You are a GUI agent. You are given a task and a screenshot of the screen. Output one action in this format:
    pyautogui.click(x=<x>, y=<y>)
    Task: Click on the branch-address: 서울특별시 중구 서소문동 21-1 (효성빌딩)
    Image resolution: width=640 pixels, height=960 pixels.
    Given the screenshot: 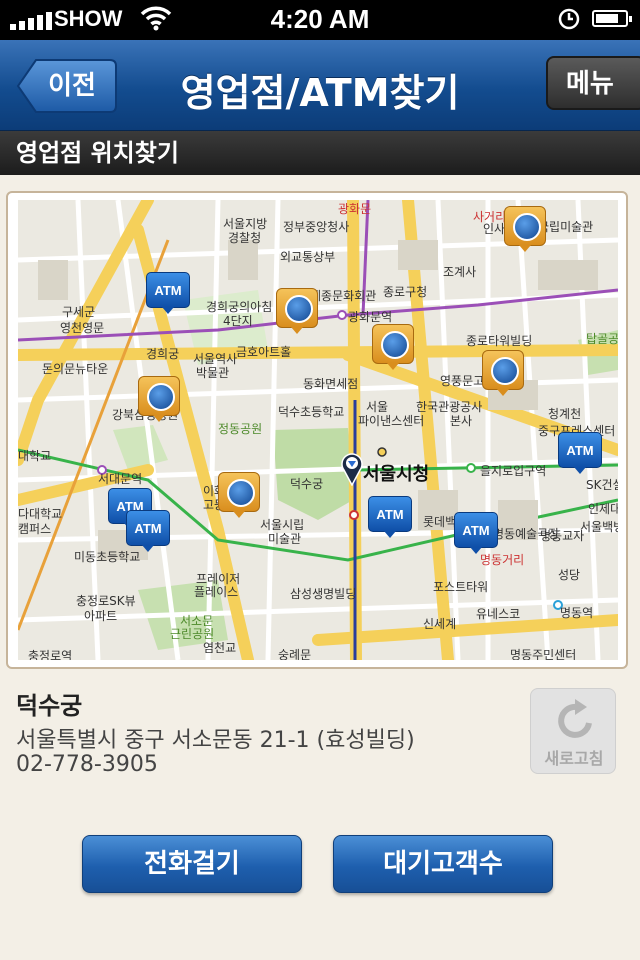 What is the action you would take?
    pyautogui.click(x=215, y=740)
    